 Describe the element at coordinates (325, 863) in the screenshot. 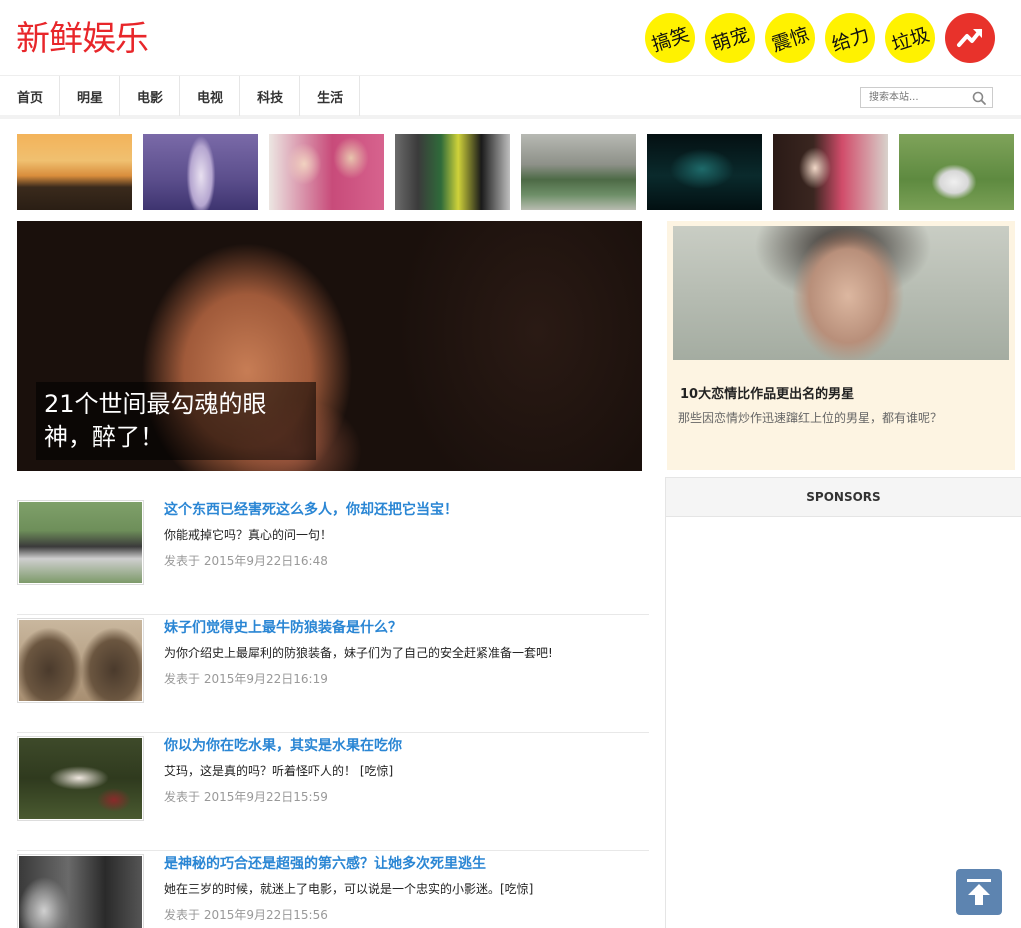

I see `article-title: 是神秘的巧合还是超强的第六感？让她多次死里逃生` at that location.